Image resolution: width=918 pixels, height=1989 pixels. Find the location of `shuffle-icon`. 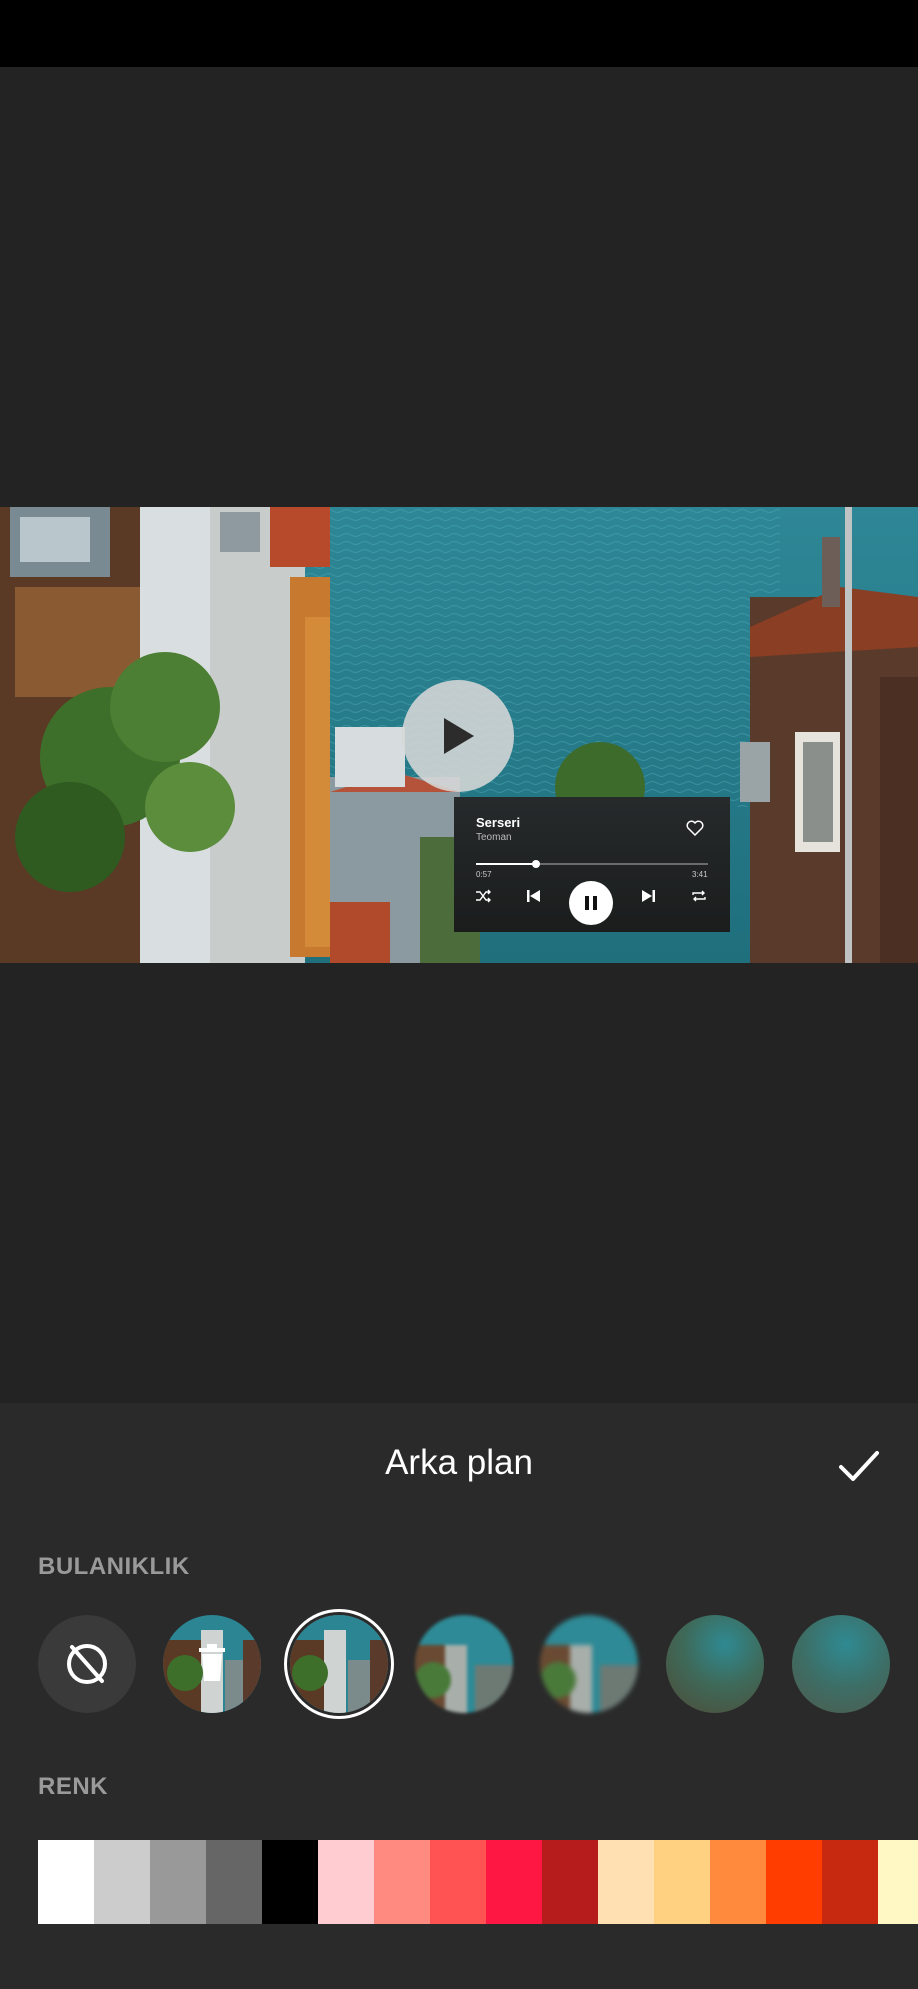

shuffle-icon is located at coordinates (483, 896).